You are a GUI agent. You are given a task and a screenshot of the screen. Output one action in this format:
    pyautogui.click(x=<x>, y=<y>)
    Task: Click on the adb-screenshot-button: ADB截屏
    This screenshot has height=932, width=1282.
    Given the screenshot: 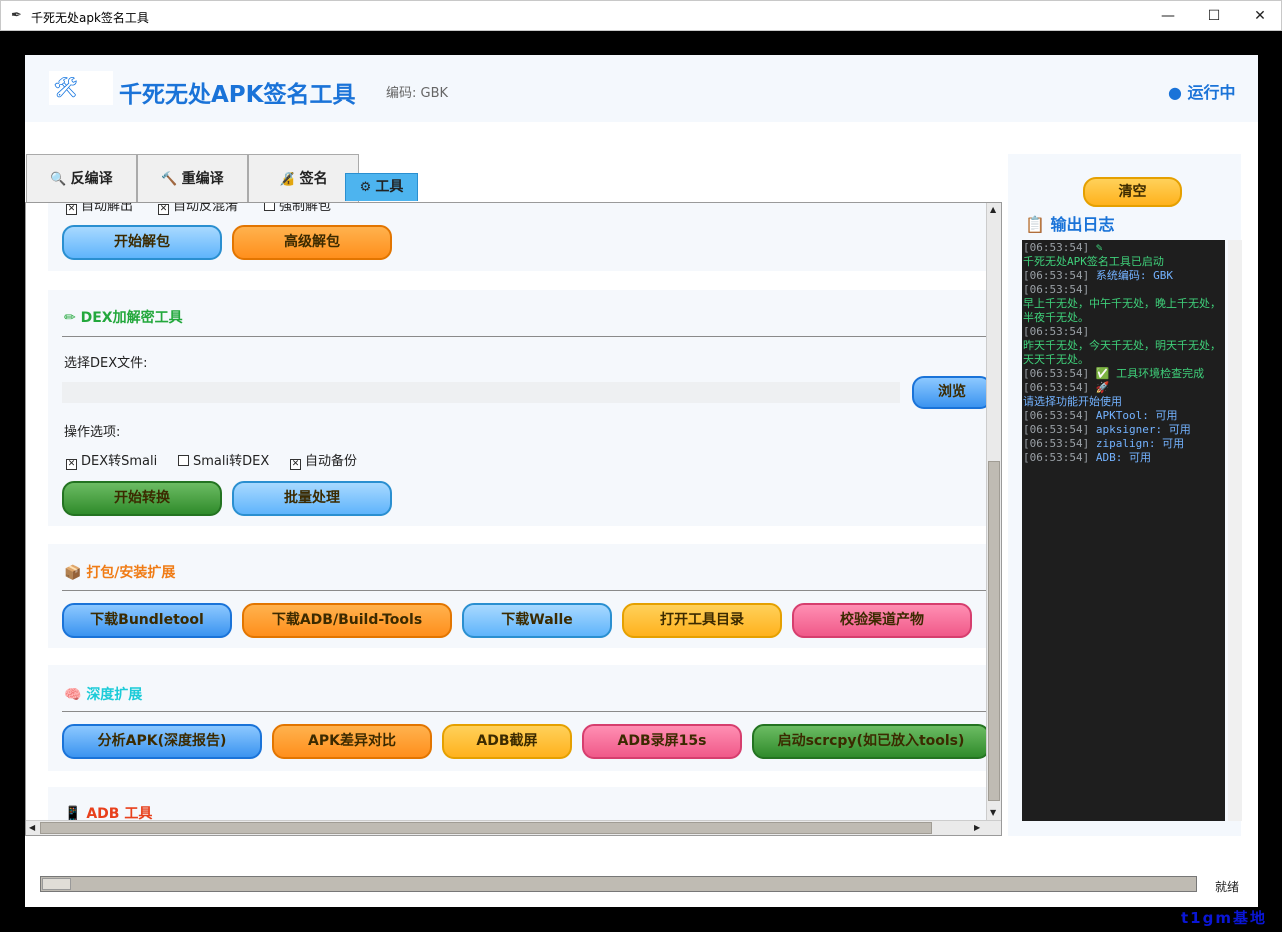 What is the action you would take?
    pyautogui.click(x=507, y=741)
    